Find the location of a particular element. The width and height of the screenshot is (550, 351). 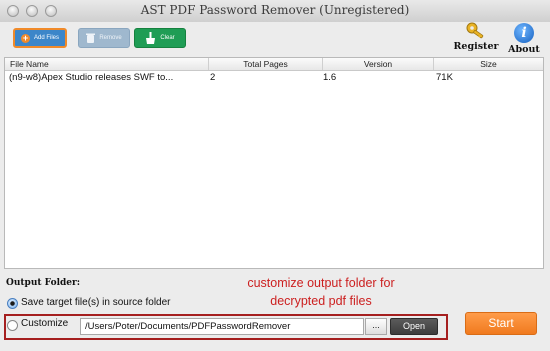

remove-button: Remove is located at coordinates (104, 38).